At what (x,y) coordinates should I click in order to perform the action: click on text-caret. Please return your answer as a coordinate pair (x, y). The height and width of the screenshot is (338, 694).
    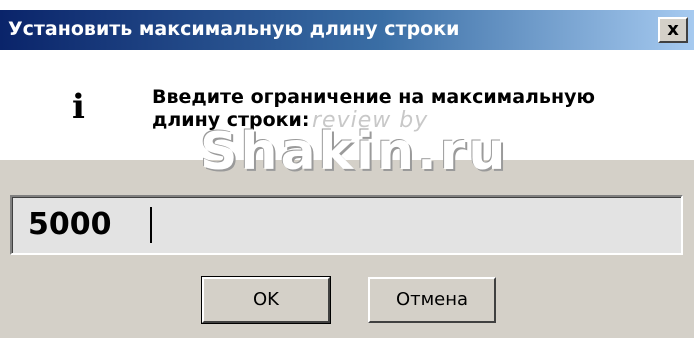
    Looking at the image, I should click on (151, 225).